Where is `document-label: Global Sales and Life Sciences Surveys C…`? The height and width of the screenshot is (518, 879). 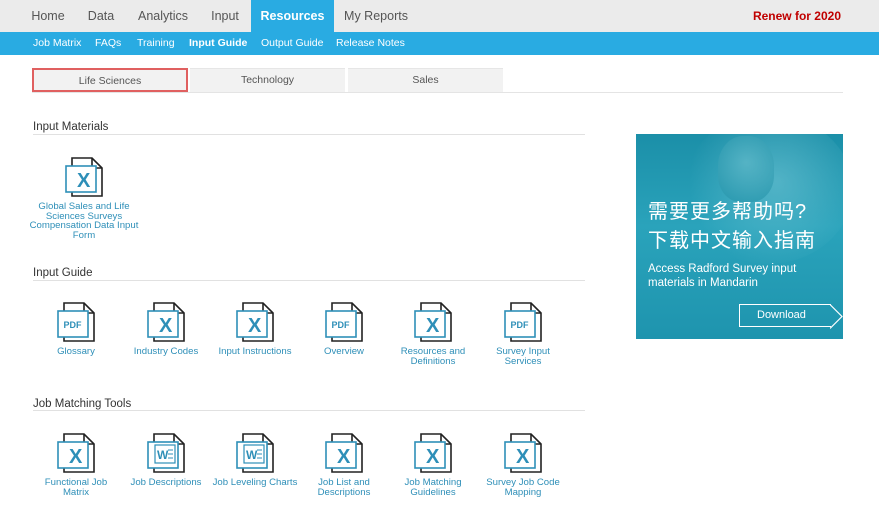 document-label: Global Sales and Life Sciences Surveys C… is located at coordinates (84, 221).